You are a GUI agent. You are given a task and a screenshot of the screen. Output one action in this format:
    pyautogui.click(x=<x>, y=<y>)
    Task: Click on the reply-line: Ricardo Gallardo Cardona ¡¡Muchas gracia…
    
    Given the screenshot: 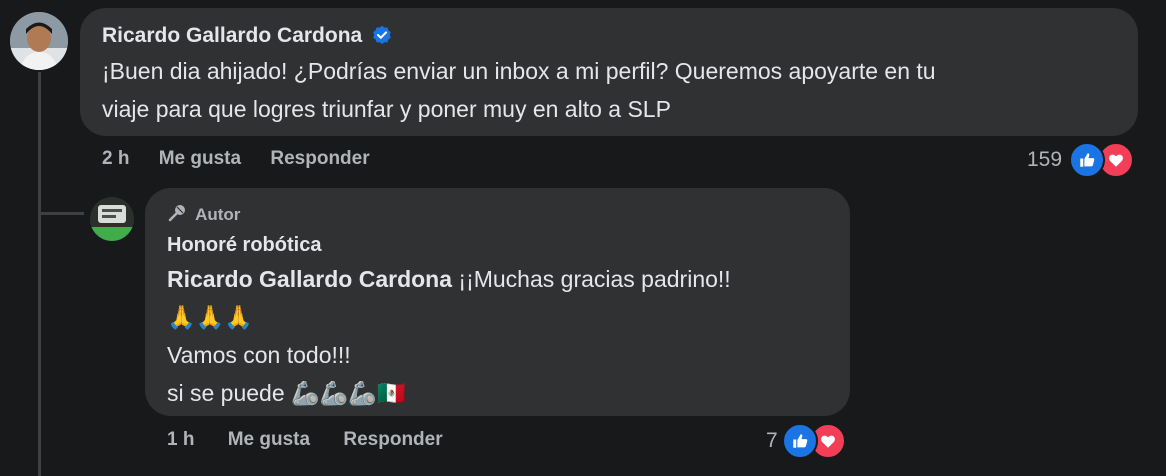 What is the action you would take?
    pyautogui.click(x=449, y=279)
    